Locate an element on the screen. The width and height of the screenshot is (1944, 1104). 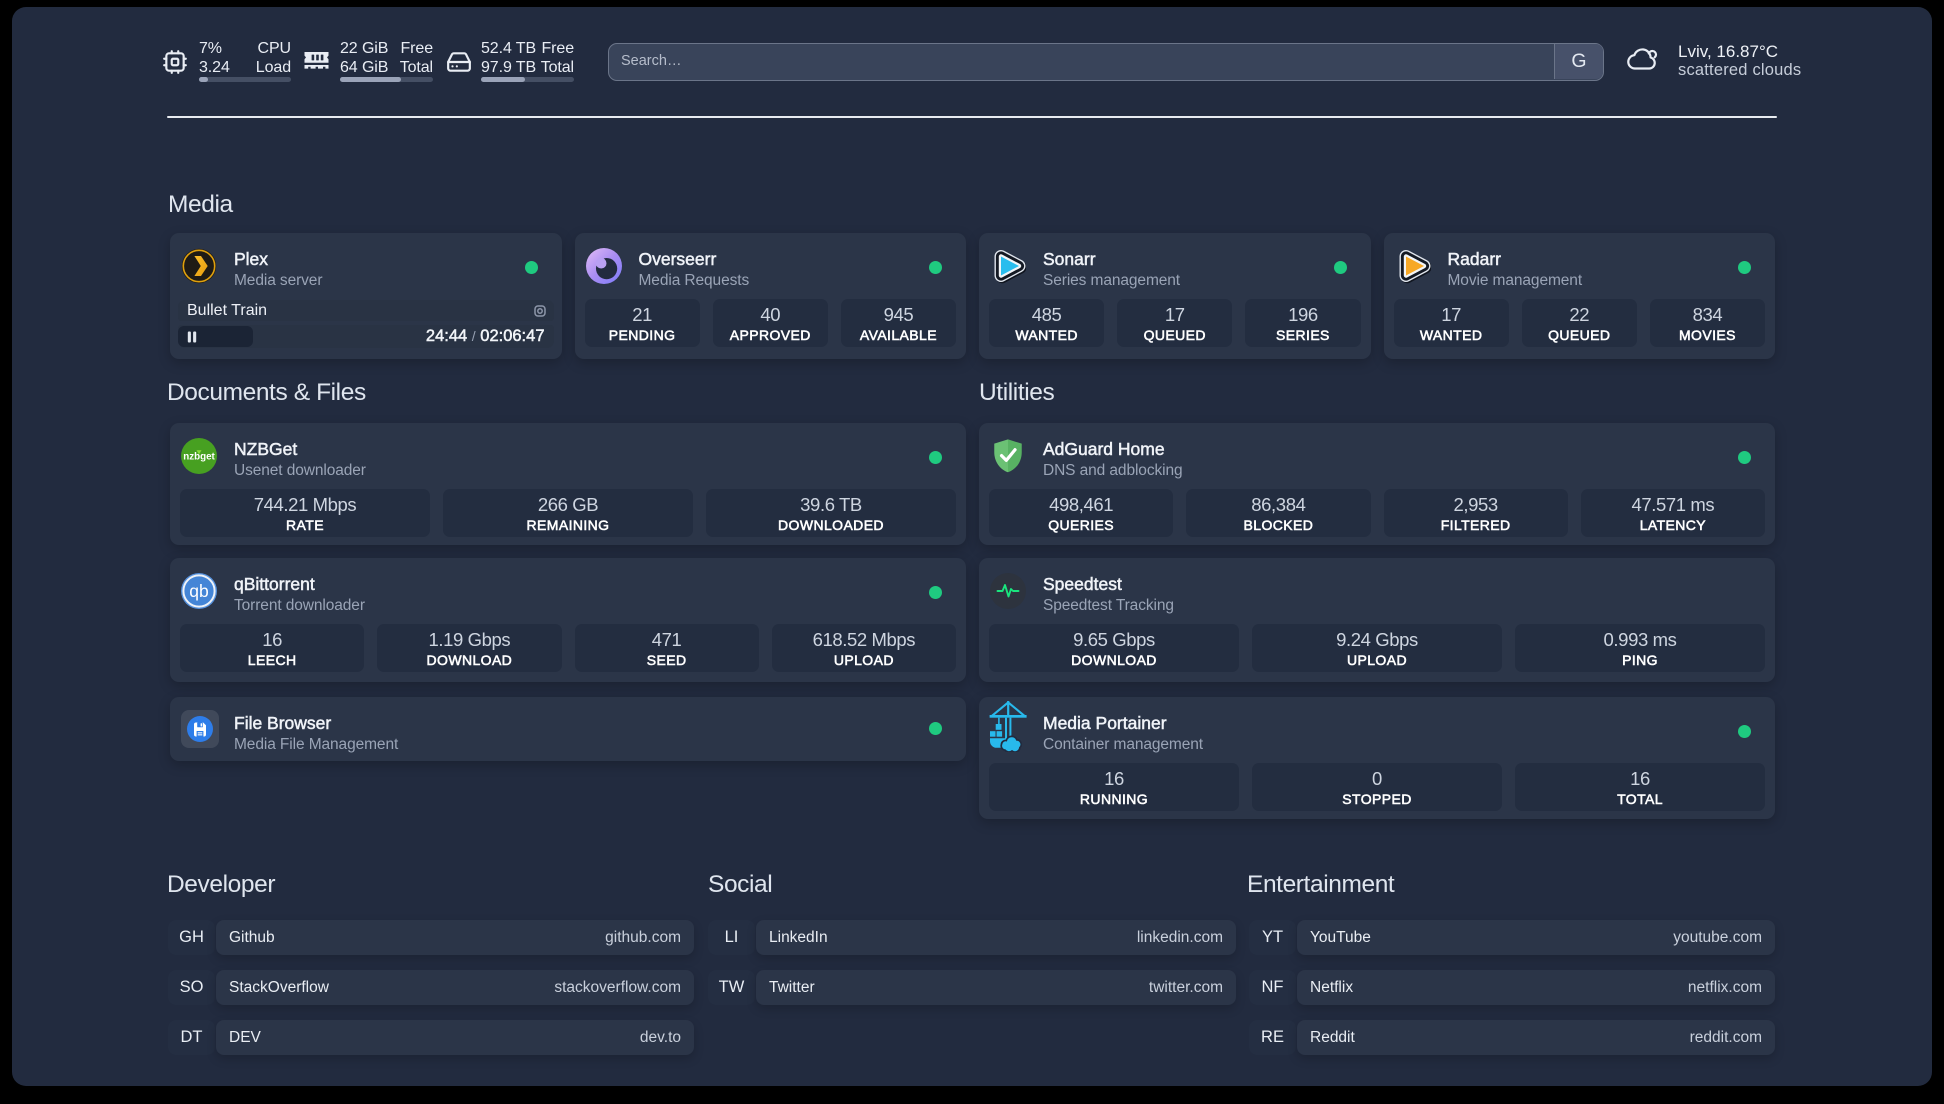
svg-text: nzbget is located at coordinates (199, 457).